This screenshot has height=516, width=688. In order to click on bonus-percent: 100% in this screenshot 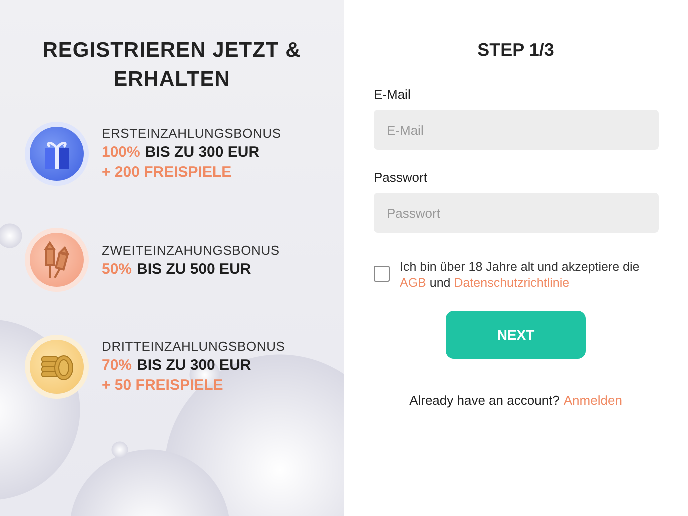, I will do `click(121, 152)`.